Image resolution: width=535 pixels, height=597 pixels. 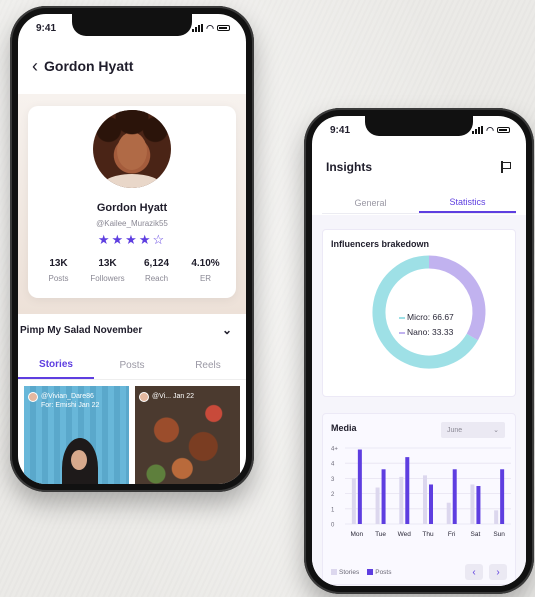 What do you see at coordinates (344, 428) in the screenshot?
I see `media-card-title: Media` at bounding box center [344, 428].